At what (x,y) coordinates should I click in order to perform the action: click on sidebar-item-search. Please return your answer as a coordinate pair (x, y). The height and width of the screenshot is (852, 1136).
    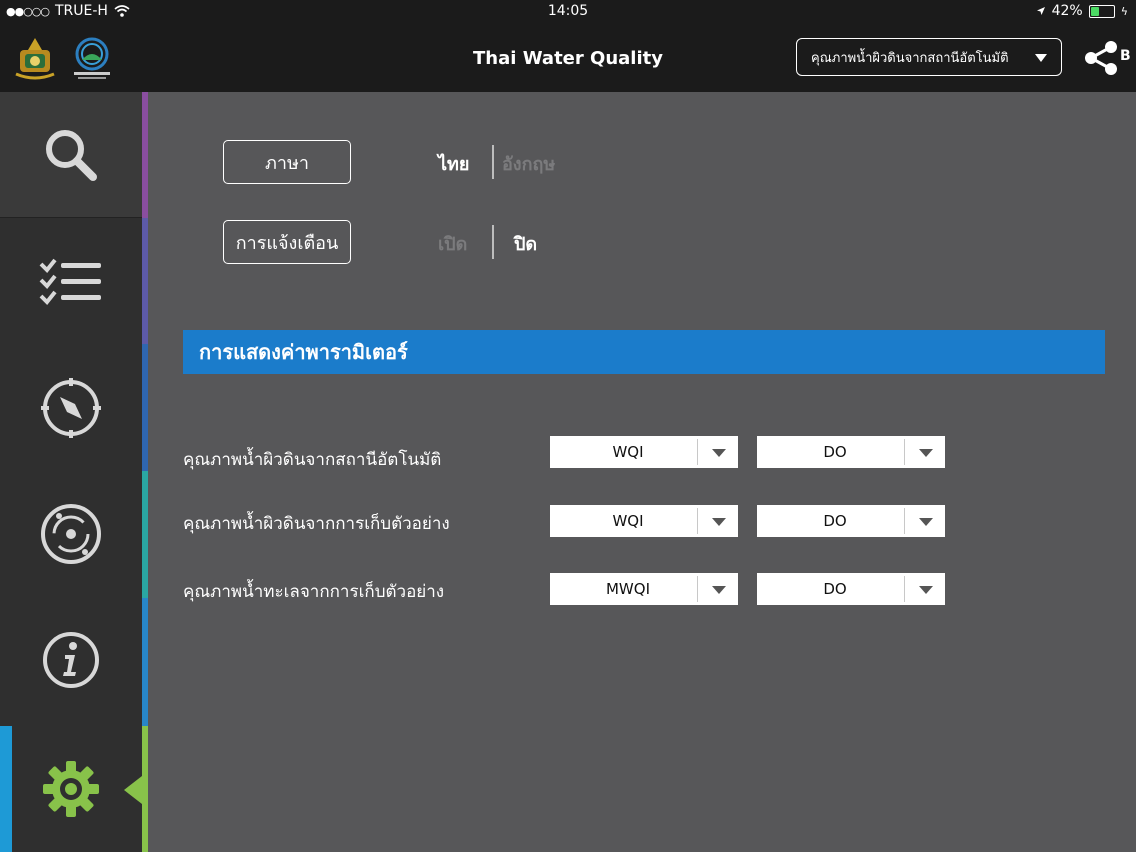
    Looking at the image, I should click on (71, 155).